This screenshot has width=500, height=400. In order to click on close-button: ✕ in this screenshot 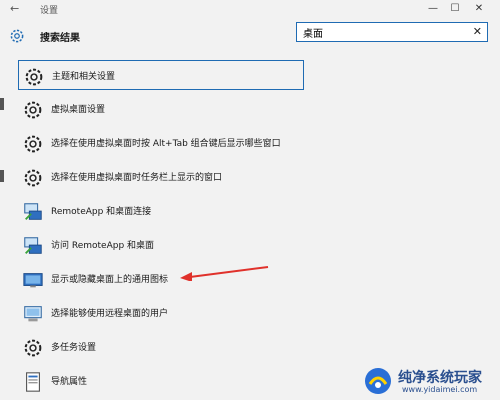, I will do `click(479, 9)`.